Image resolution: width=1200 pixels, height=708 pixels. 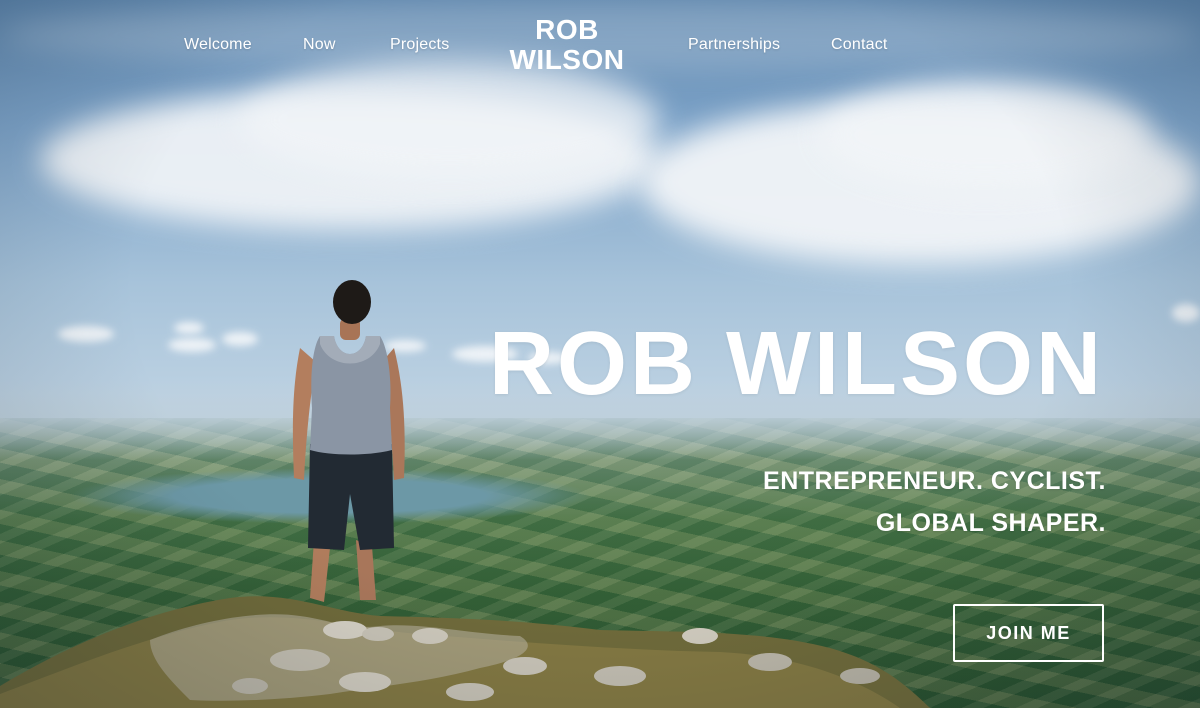 I want to click on join-me-button: JOIN ME, so click(x=1028, y=633).